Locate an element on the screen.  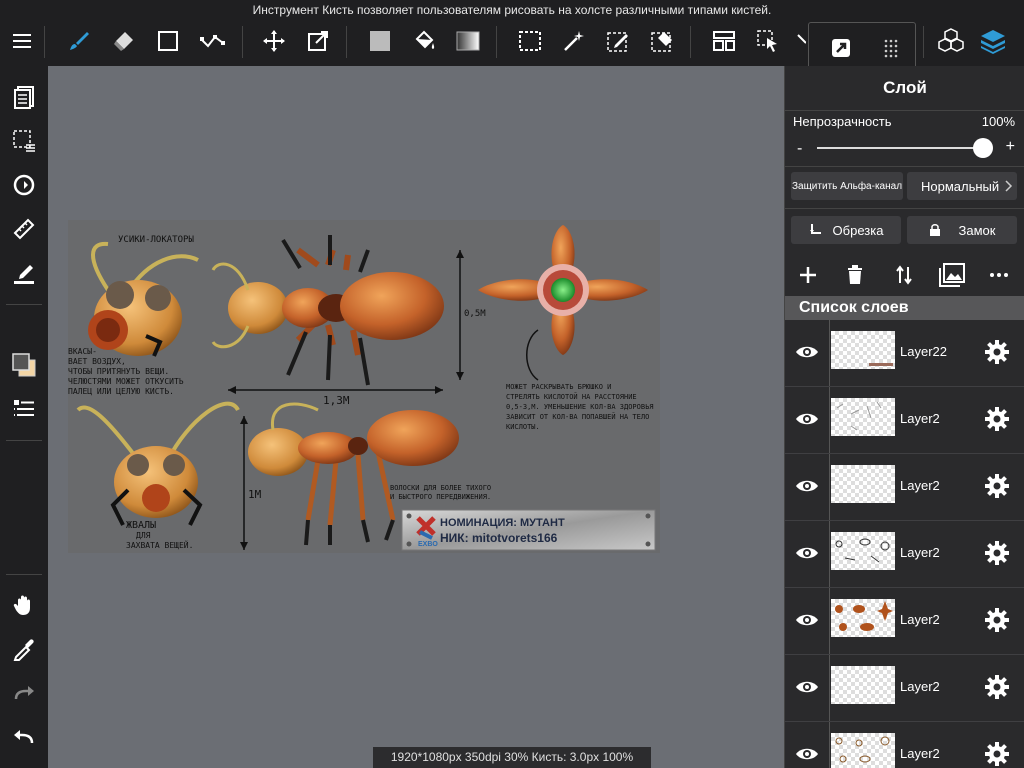
move-icon is located at coordinates (274, 41).